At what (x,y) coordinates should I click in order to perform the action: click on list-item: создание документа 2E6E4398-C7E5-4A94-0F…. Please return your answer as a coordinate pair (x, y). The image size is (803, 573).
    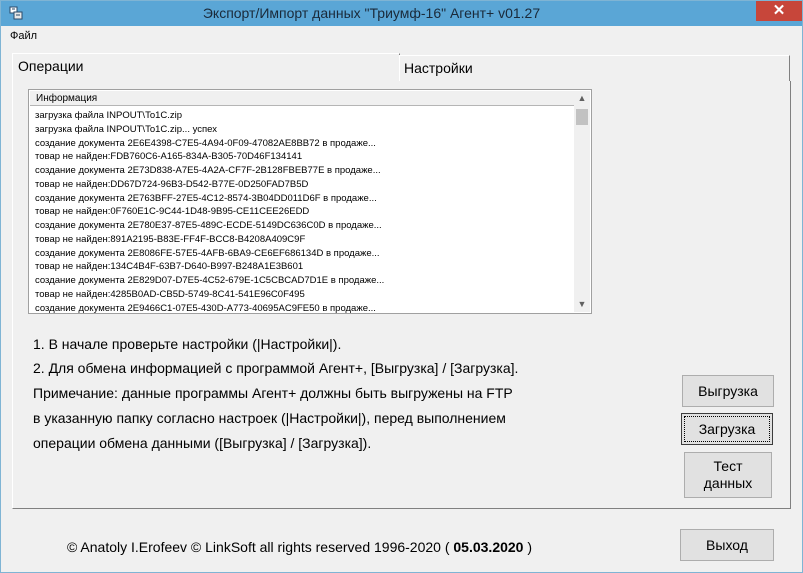
    Looking at the image, I should click on (305, 144).